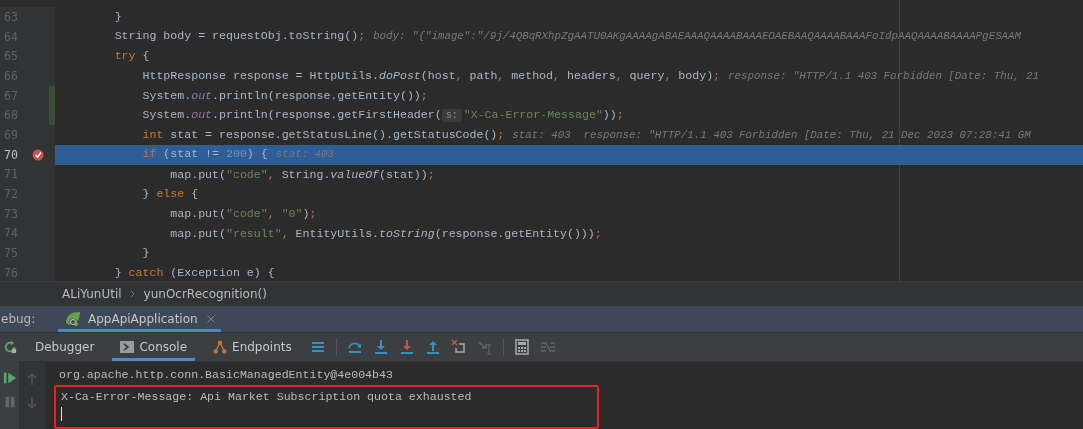  What do you see at coordinates (317, 347) in the screenshot?
I see `menu-icon` at bounding box center [317, 347].